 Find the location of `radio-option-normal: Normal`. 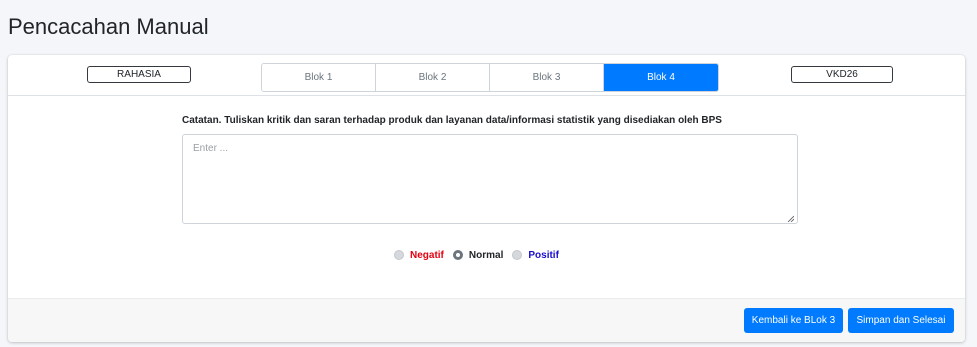

radio-option-normal: Normal is located at coordinates (478, 255).